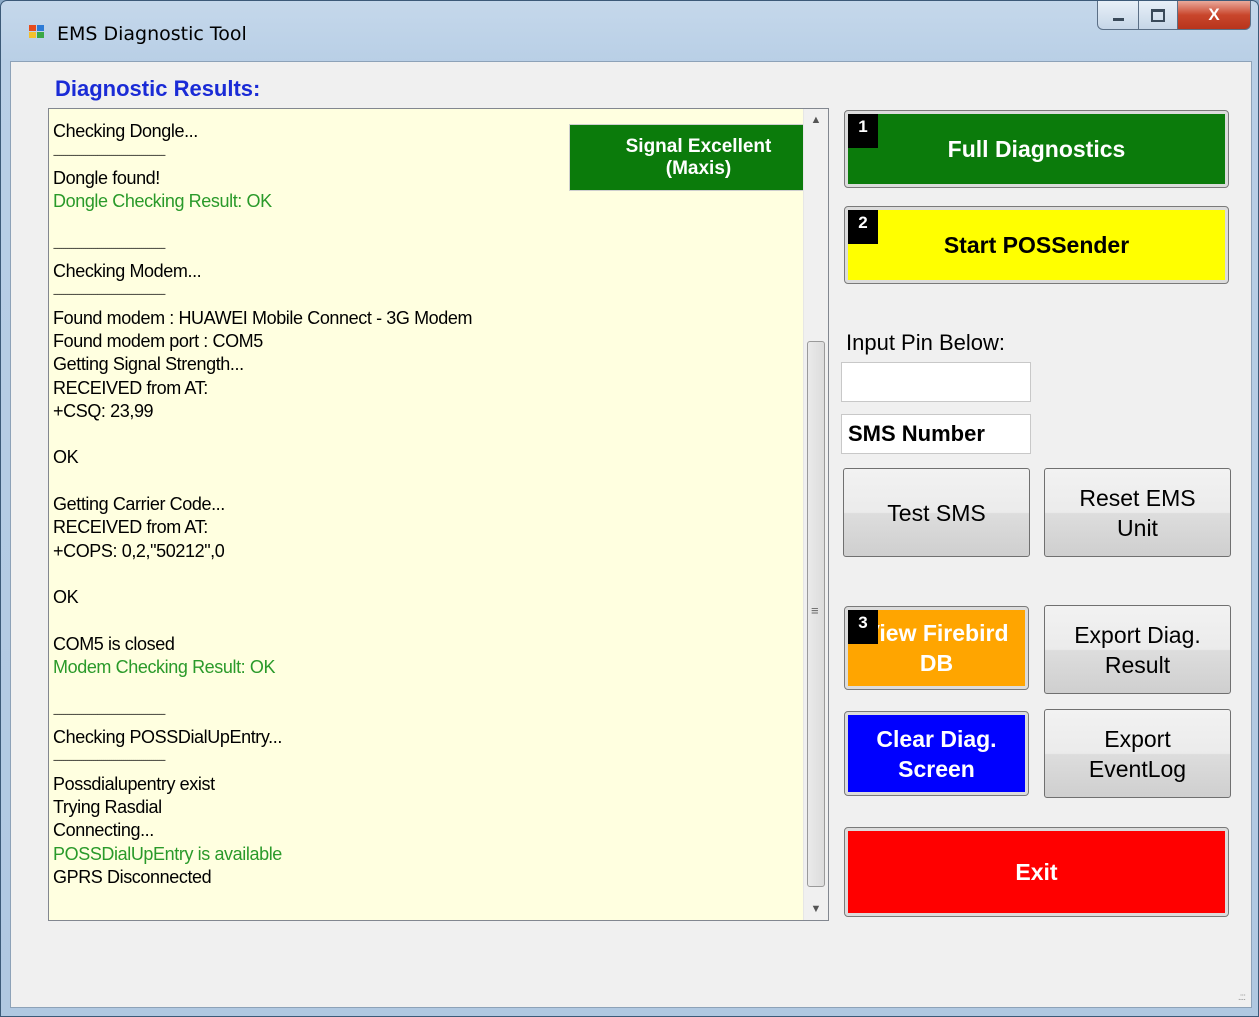 This screenshot has width=1259, height=1017. Describe the element at coordinates (162, 201) in the screenshot. I see `log-line: Dongle Checking Result: OK` at that location.